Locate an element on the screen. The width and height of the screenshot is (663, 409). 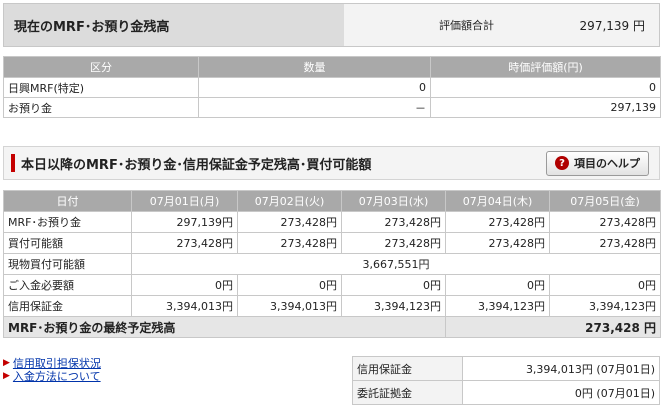
row-label: 買付可能額 is located at coordinates (67, 243).